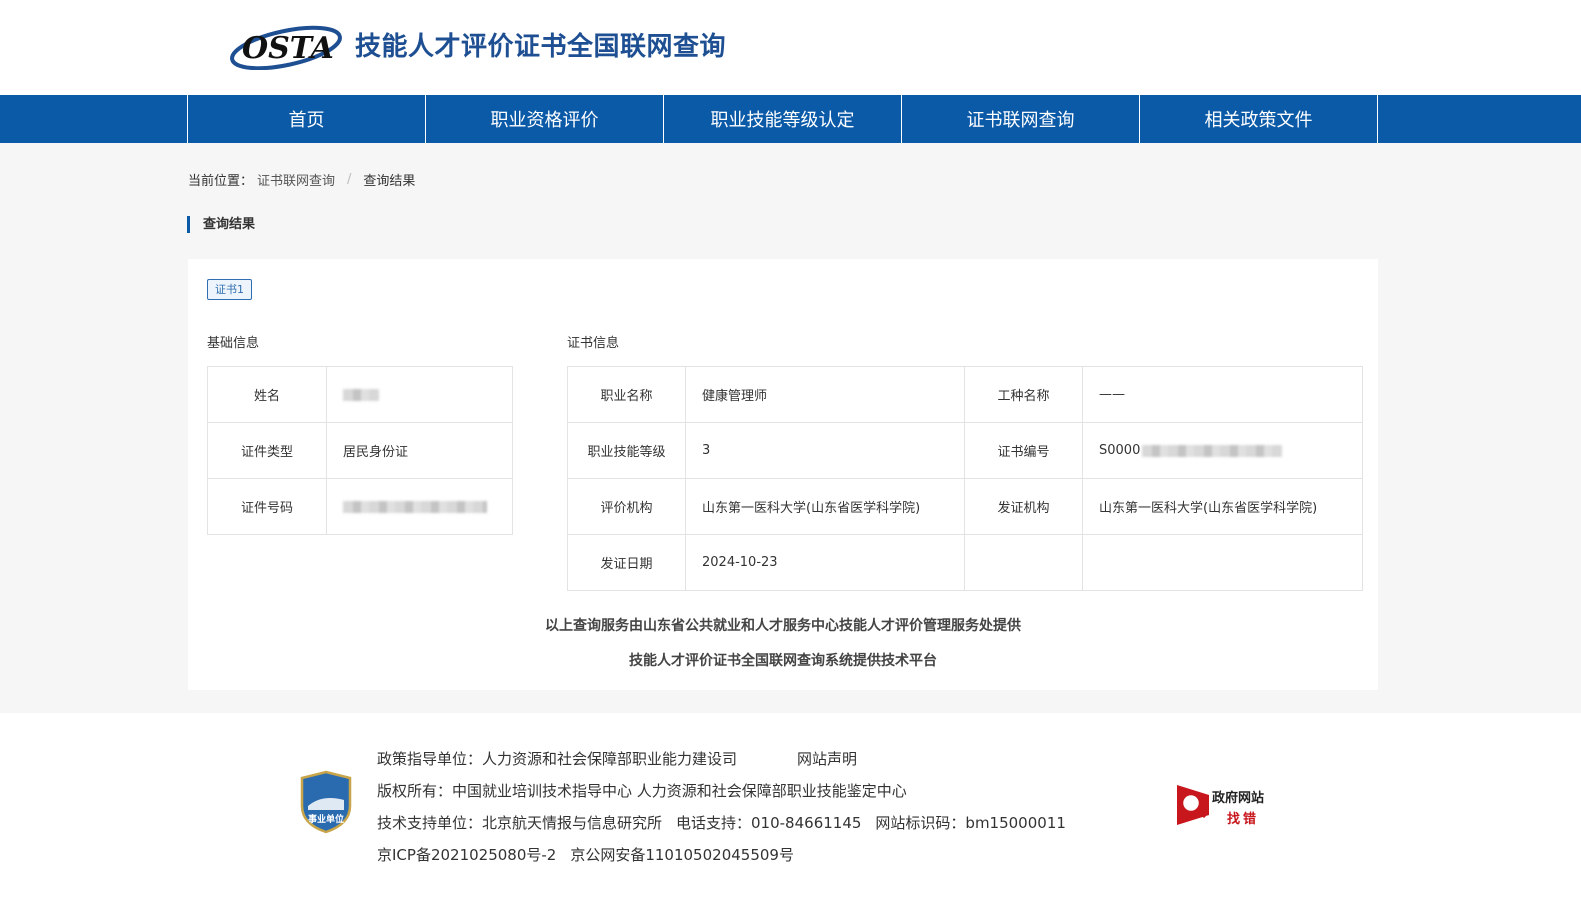 The image size is (1581, 918). What do you see at coordinates (783, 661) in the screenshot?
I see `platform-note: 技能人才评价证书全国联网查询系统提供技术平台` at bounding box center [783, 661].